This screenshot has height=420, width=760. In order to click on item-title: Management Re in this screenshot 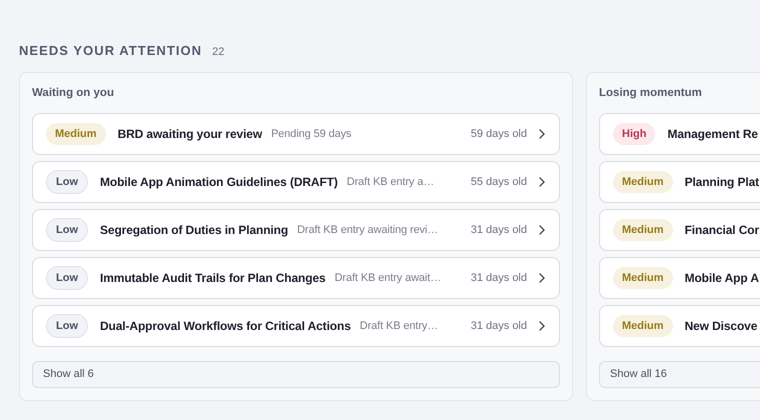, I will do `click(712, 134)`.